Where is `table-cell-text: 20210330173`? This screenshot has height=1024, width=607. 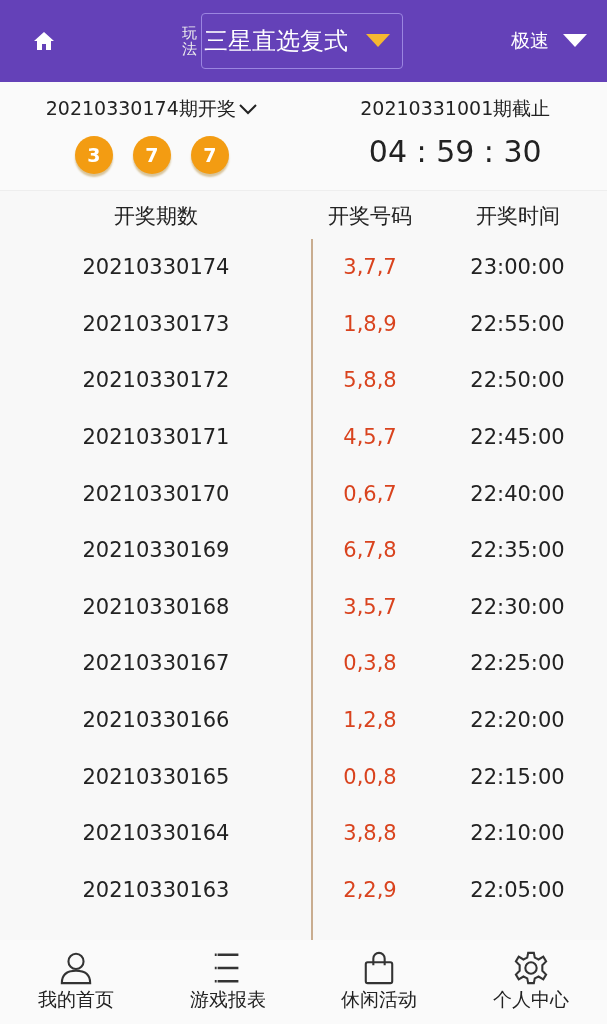 table-cell-text: 20210330173 is located at coordinates (156, 323).